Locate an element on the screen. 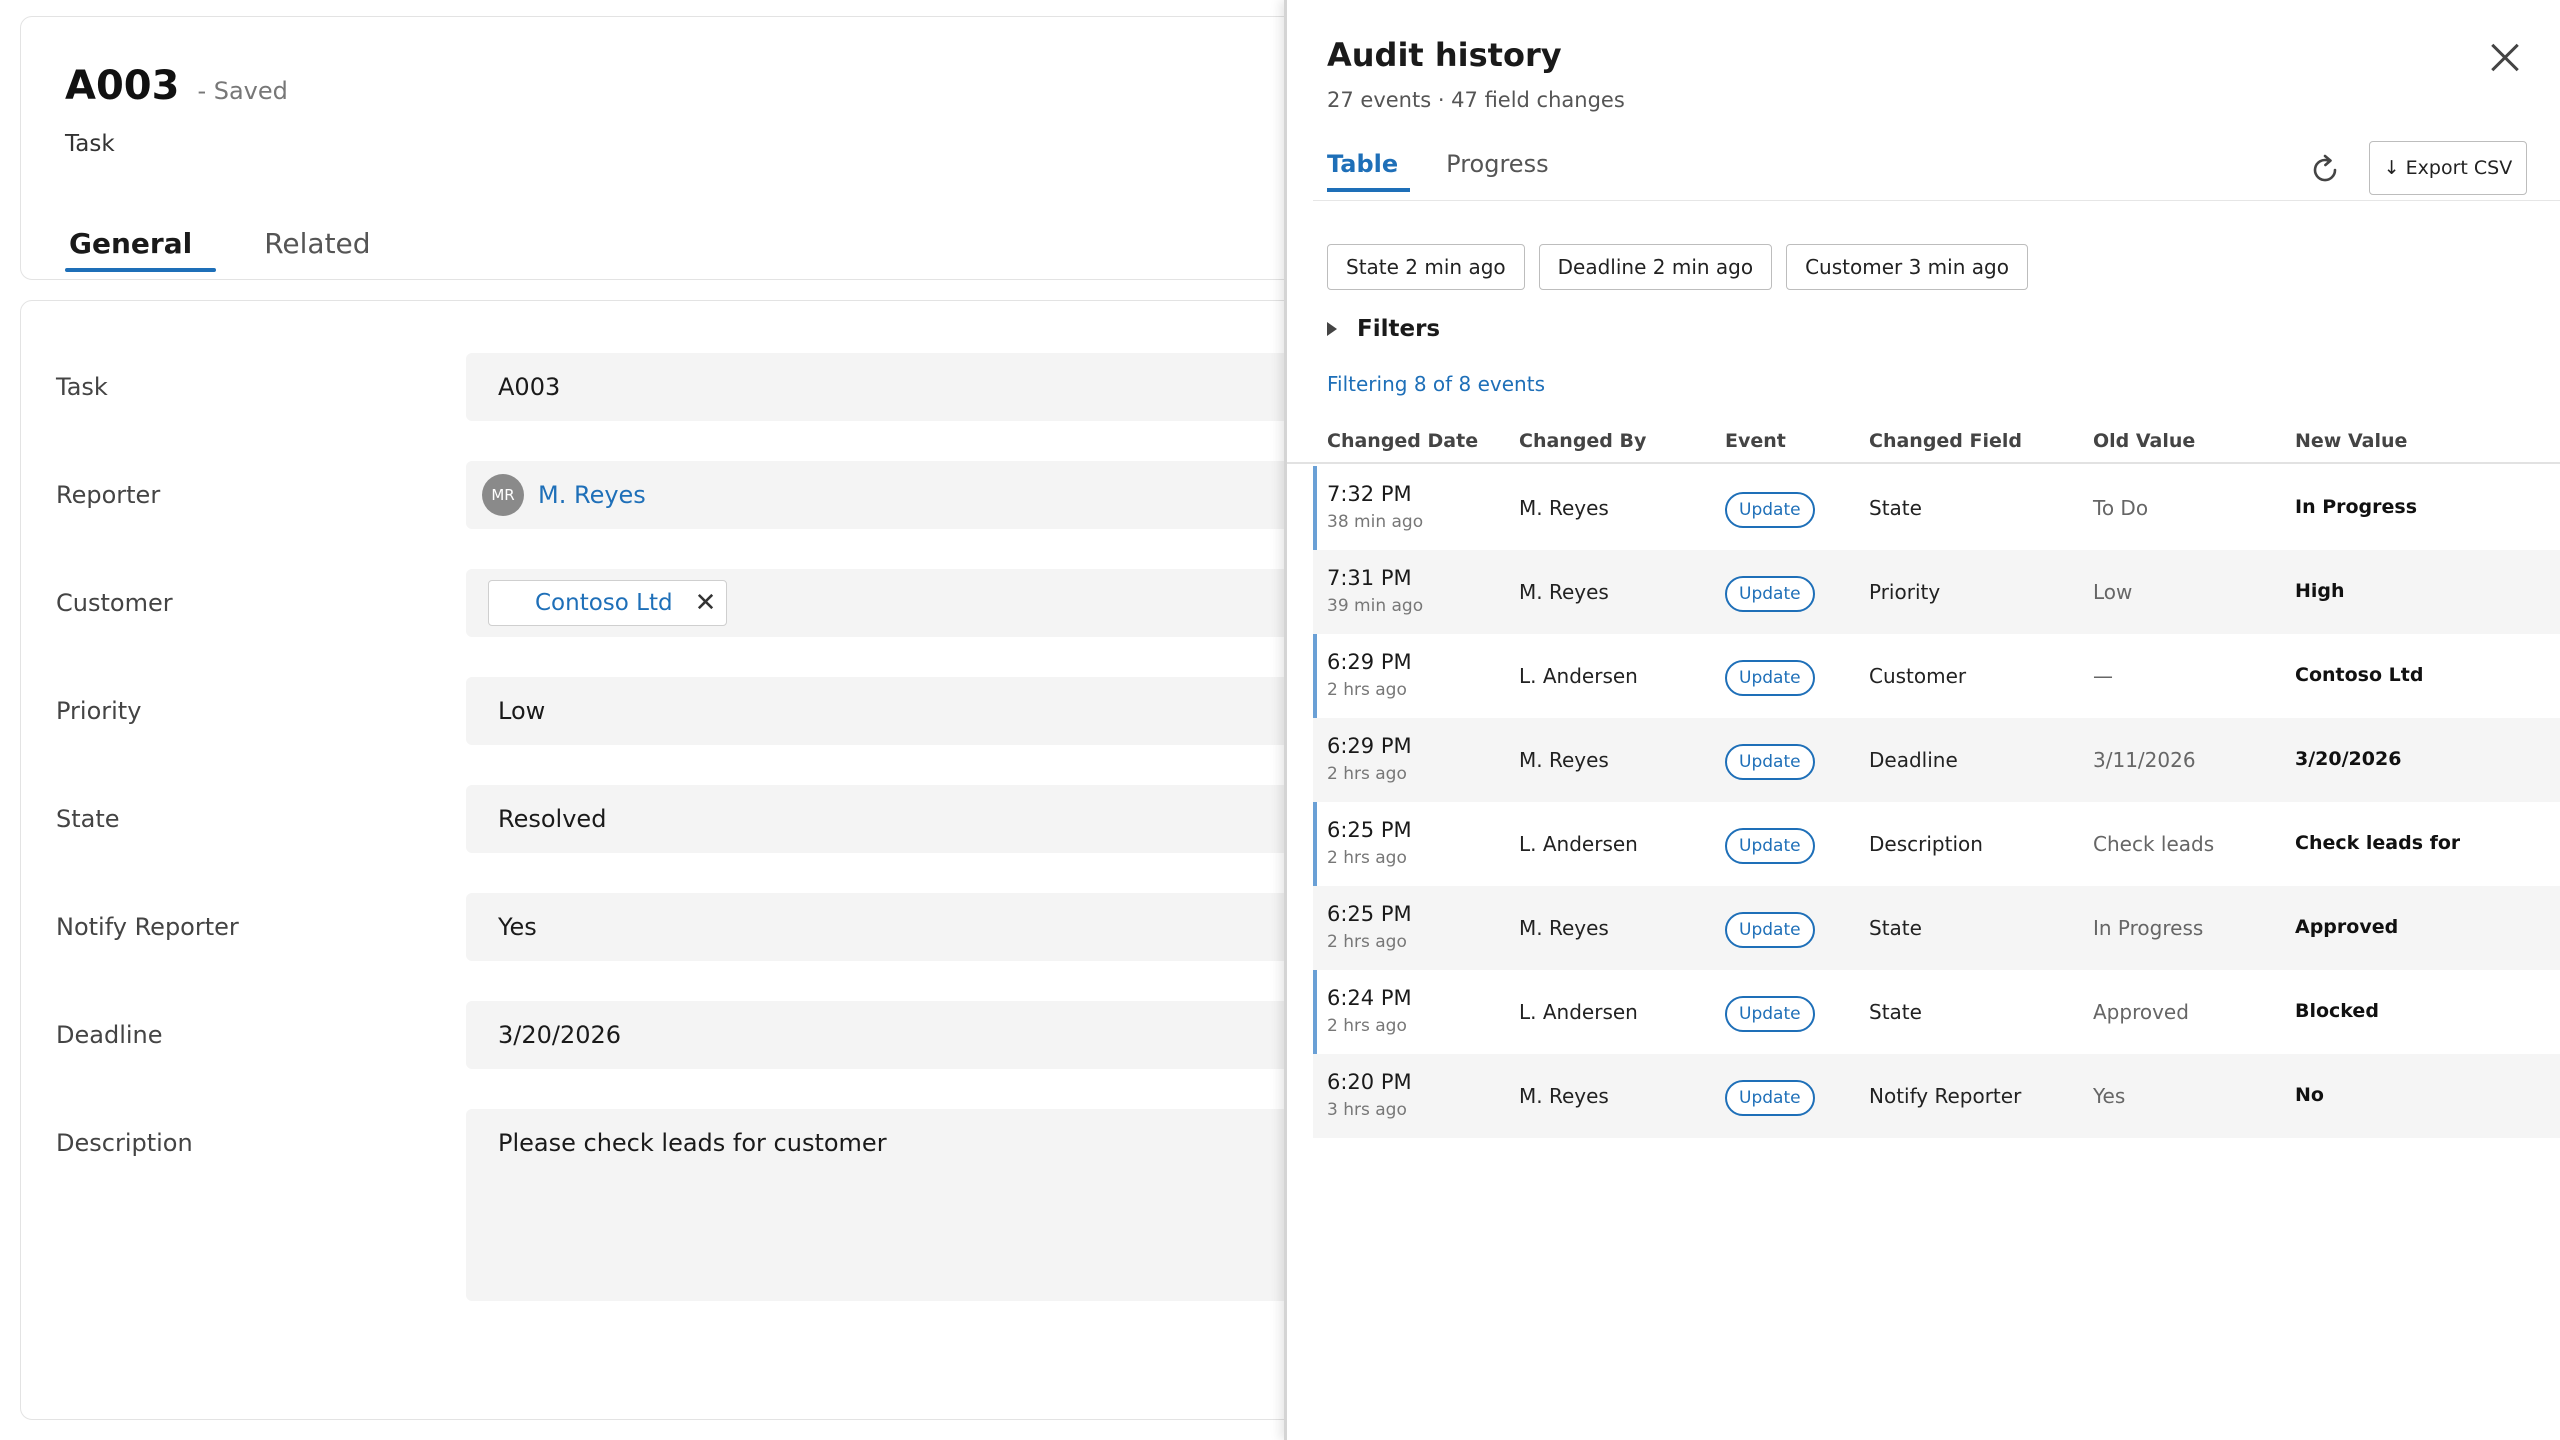  customer-lookup-chip: Contoso Ltd ✕ is located at coordinates (608, 603).